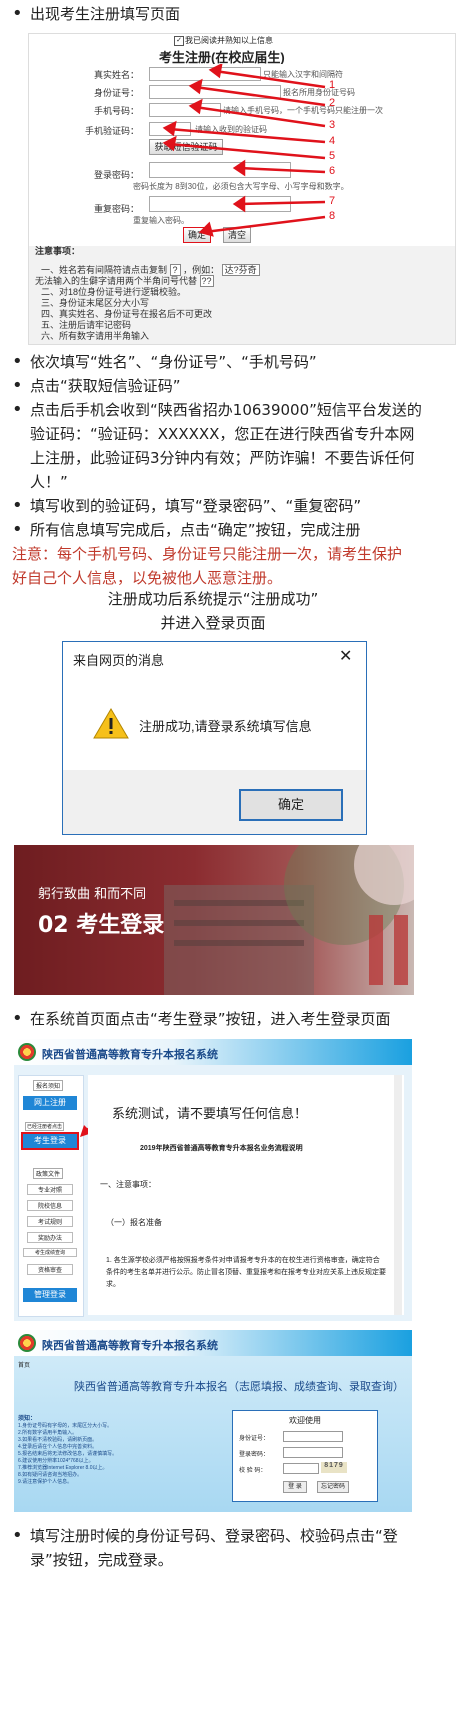 The height and width of the screenshot is (1709, 474). I want to click on login-box: 欢迎使用 身份证号： 登录密码： 校 验 码： 8179 登 录 忘记密码, so click(305, 1456).